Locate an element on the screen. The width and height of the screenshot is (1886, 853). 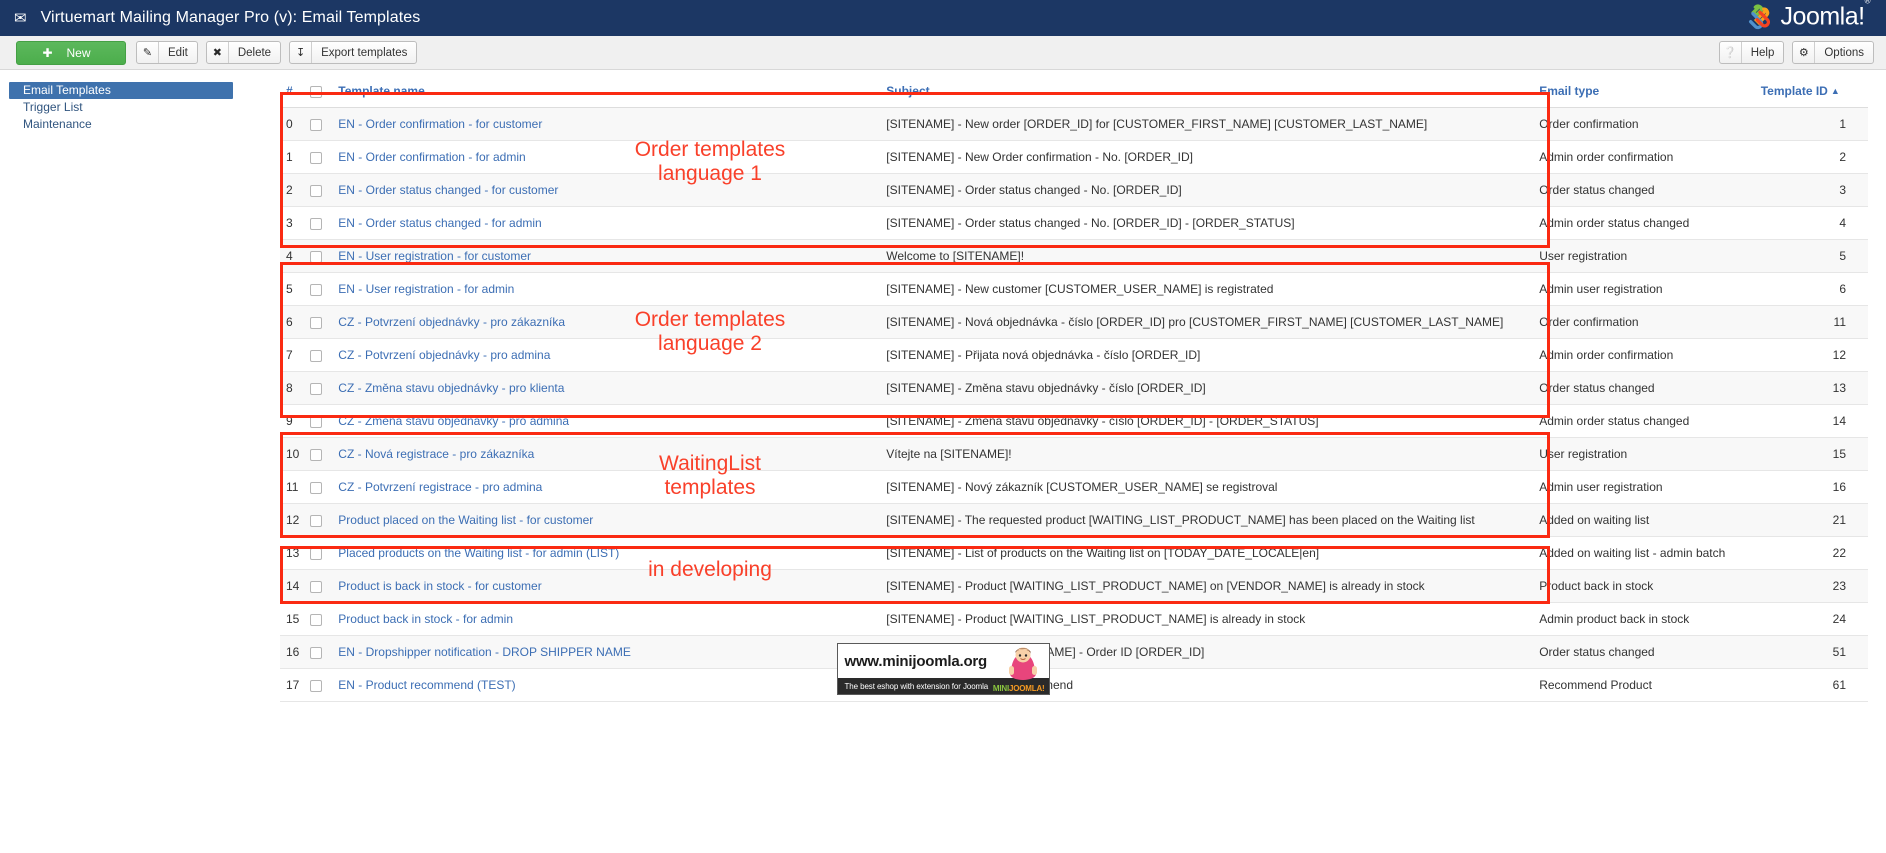
sidebar-item-maintenance: Maintenance is located at coordinates (144, 124).